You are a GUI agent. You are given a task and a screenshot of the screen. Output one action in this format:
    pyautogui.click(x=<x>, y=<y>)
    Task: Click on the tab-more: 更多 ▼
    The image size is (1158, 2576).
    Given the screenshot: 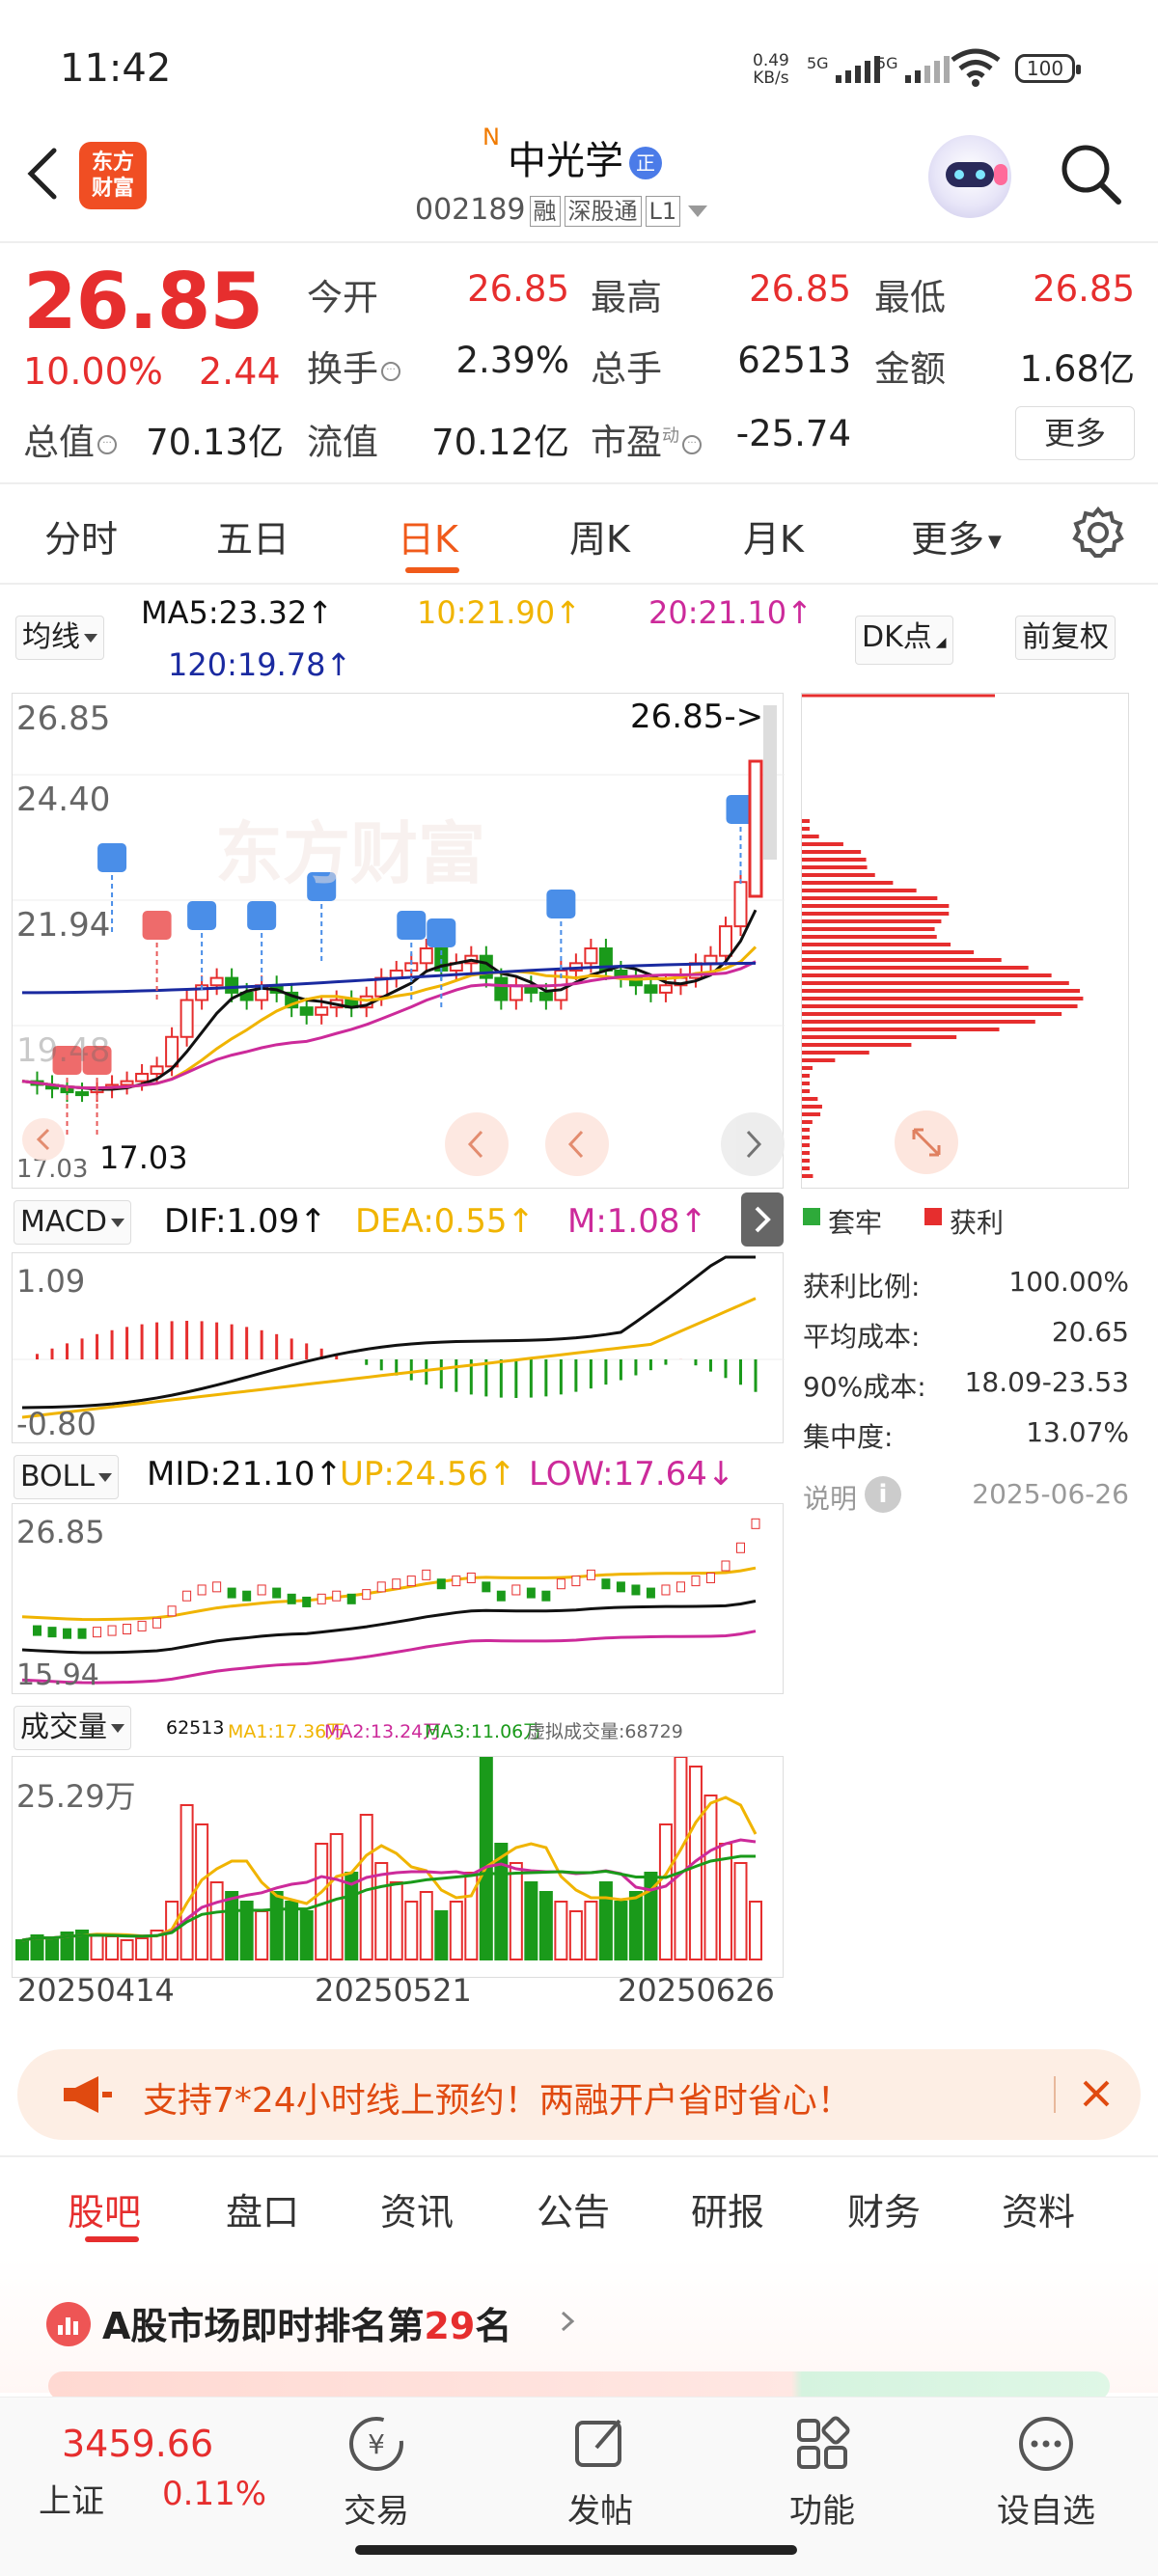 What is the action you would take?
    pyautogui.click(x=956, y=535)
    